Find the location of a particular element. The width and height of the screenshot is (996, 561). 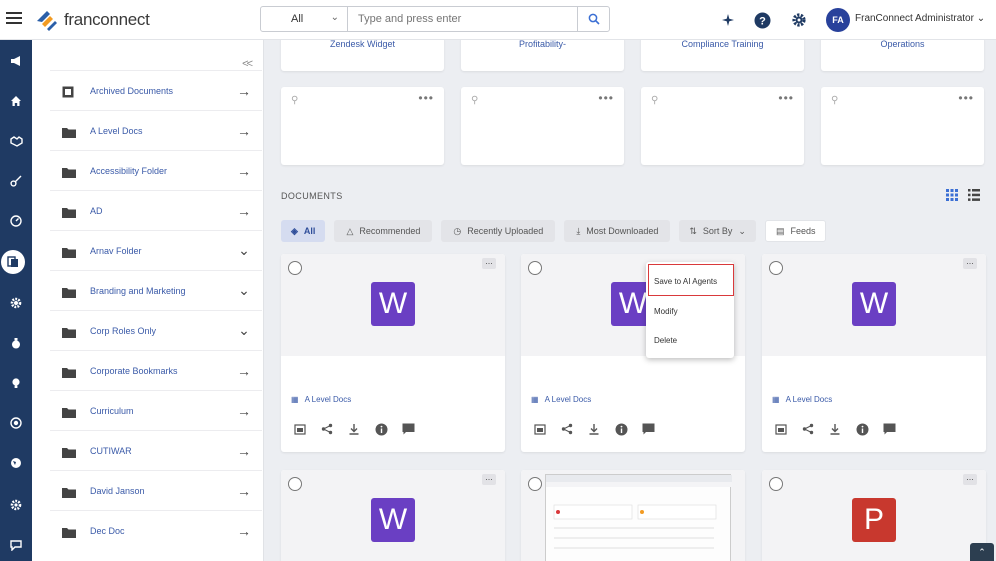

user-menu: FranConnect Administrator ⌄ is located at coordinates (920, 18).